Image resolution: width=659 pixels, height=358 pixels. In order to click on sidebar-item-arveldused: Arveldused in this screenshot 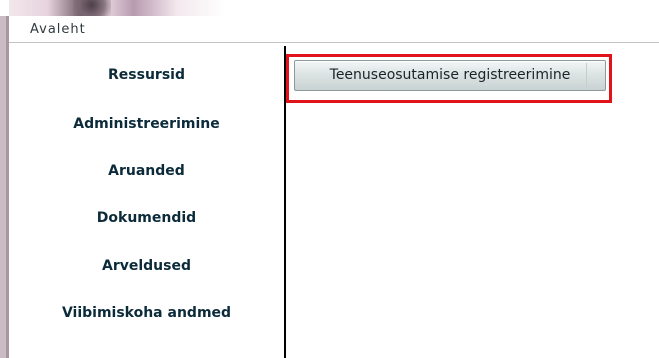, I will do `click(146, 266)`.